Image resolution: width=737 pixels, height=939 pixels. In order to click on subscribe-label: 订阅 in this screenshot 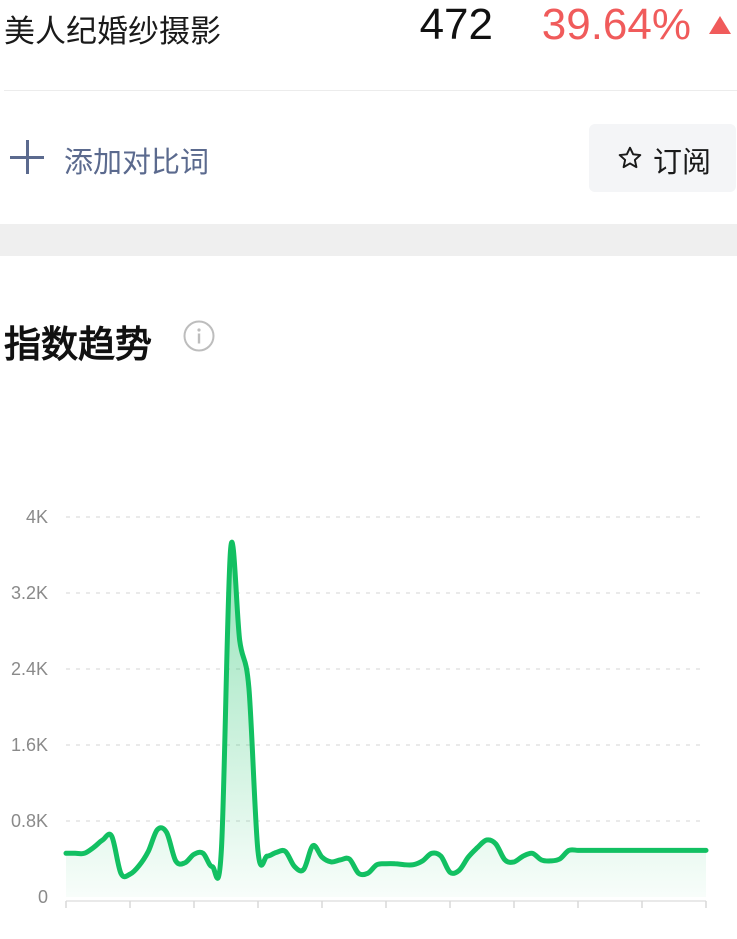, I will do `click(682, 163)`.